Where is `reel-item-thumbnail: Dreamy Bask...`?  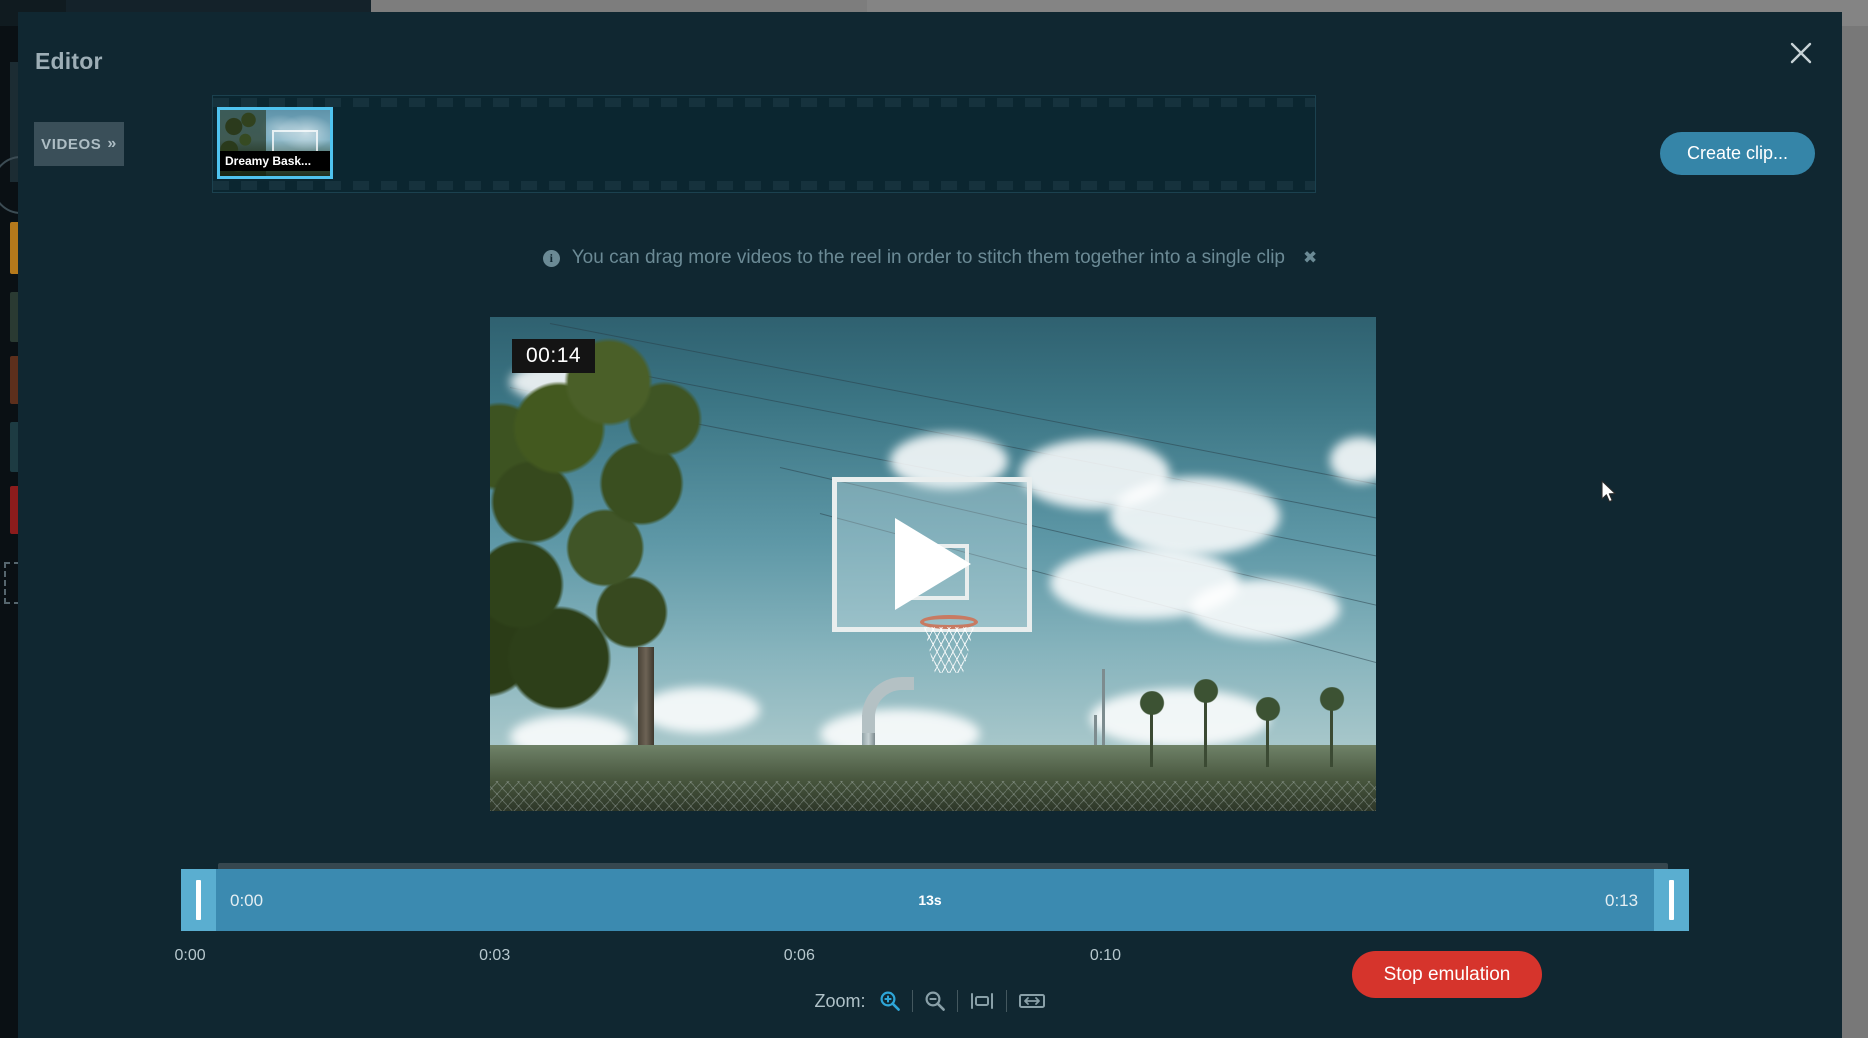 reel-item-thumbnail: Dreamy Bask... is located at coordinates (275, 143).